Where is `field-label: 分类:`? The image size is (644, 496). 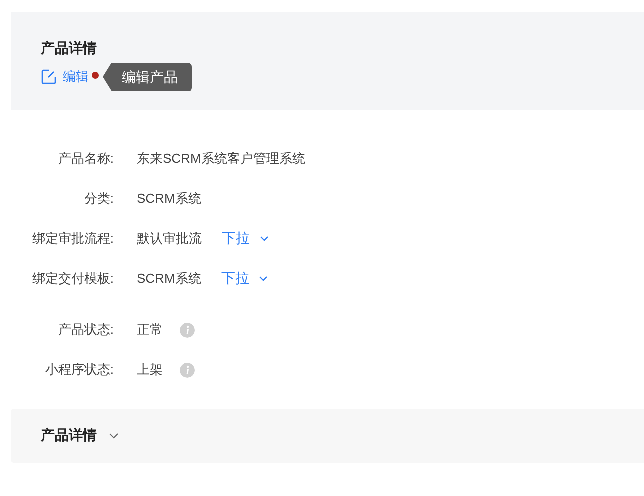 field-label: 分类: is located at coordinates (99, 199).